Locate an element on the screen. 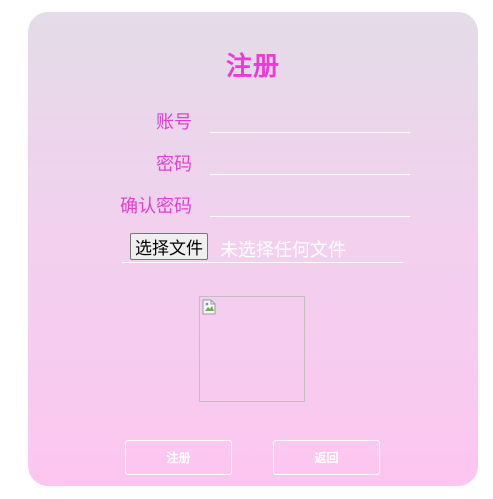 The height and width of the screenshot is (499, 493). register-button: 注册 is located at coordinates (178, 457).